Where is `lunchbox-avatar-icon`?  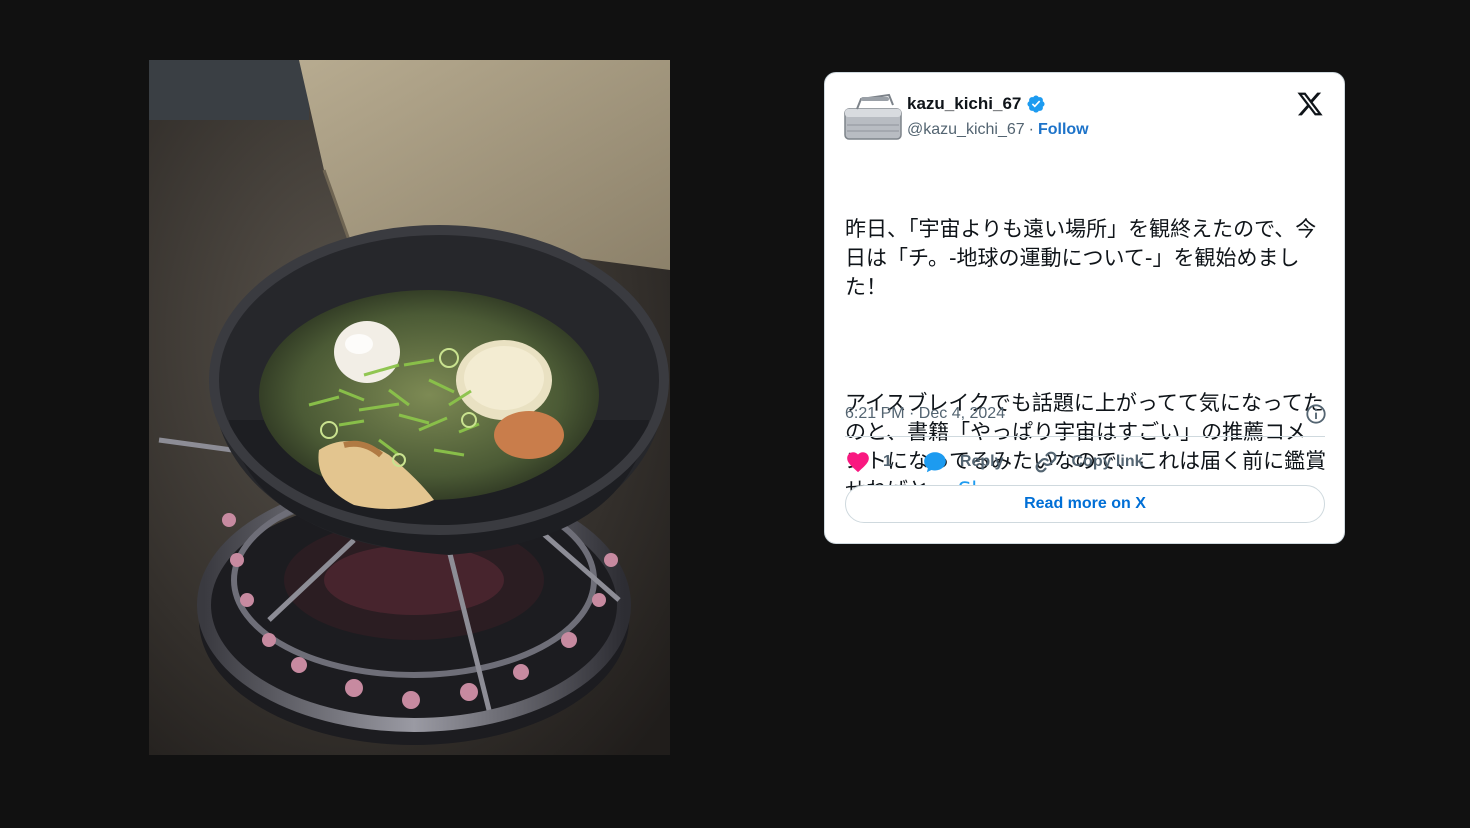
lunchbox-avatar-icon is located at coordinates (873, 116).